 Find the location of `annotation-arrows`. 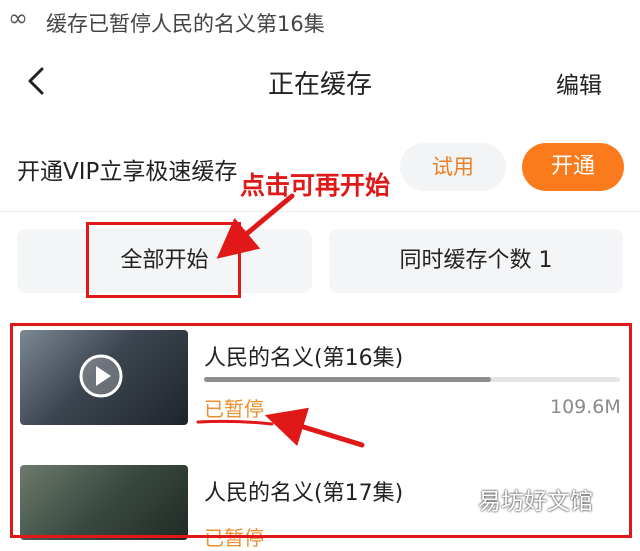

annotation-arrows is located at coordinates (280, 320).